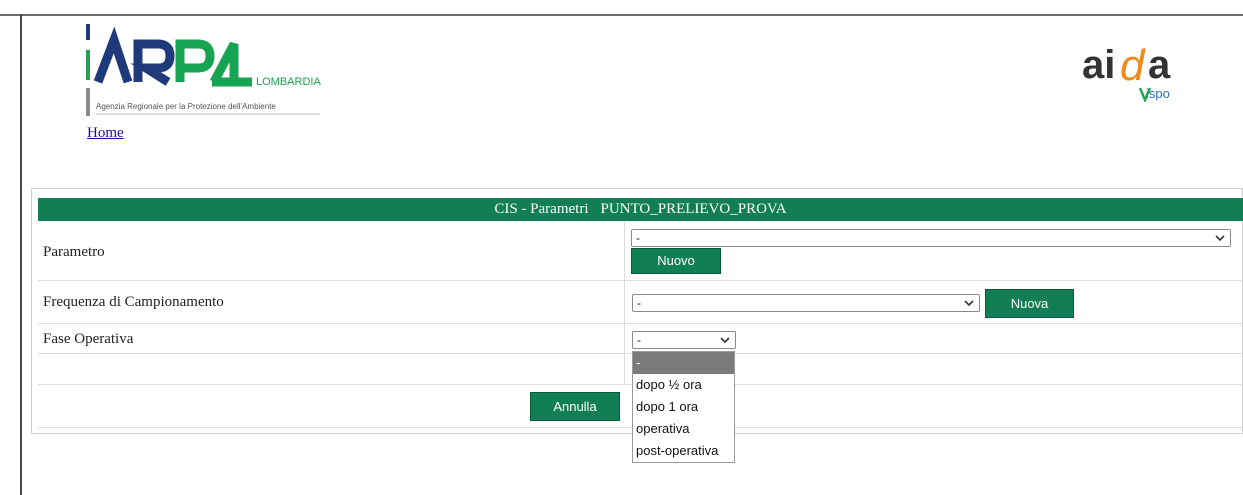 The image size is (1243, 495). I want to click on home-link: Home, so click(105, 133).